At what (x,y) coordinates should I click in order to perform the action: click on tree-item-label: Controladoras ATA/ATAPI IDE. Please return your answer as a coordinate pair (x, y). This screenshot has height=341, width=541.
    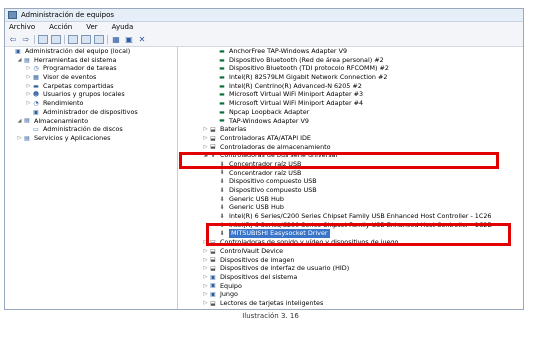
    Looking at the image, I should click on (265, 137).